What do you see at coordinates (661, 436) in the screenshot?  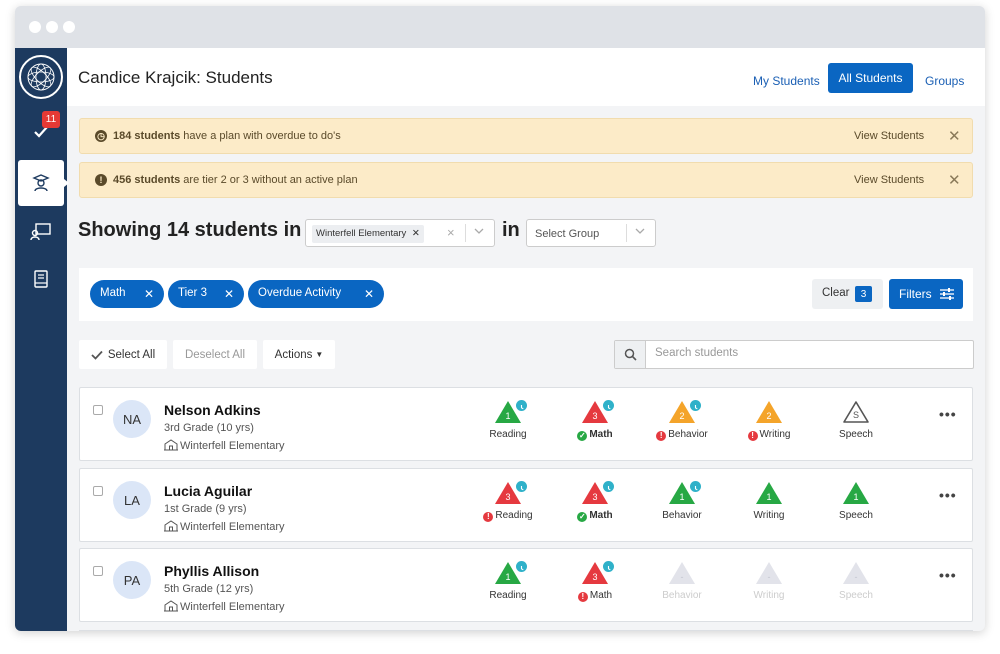 I see `alert-circle-icon: !` at bounding box center [661, 436].